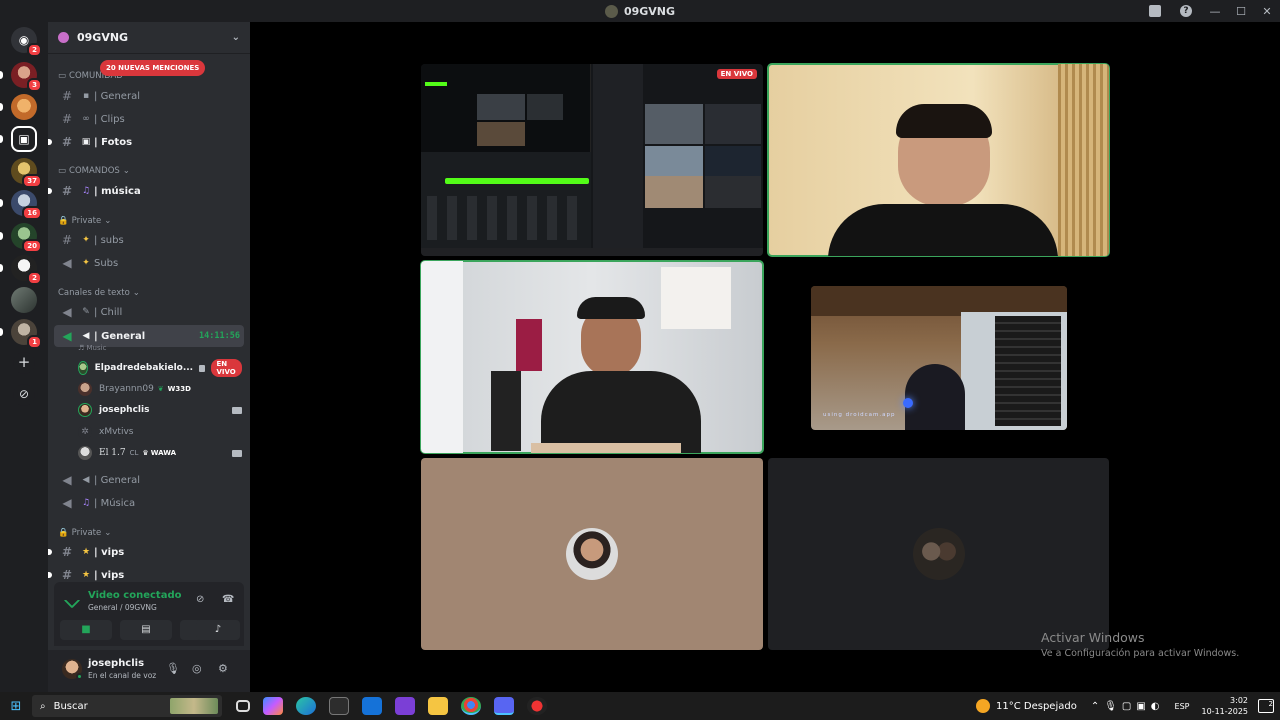  Describe the element at coordinates (149, 119) in the screenshot. I see `channel-clips: # ∞ | Clips` at that location.